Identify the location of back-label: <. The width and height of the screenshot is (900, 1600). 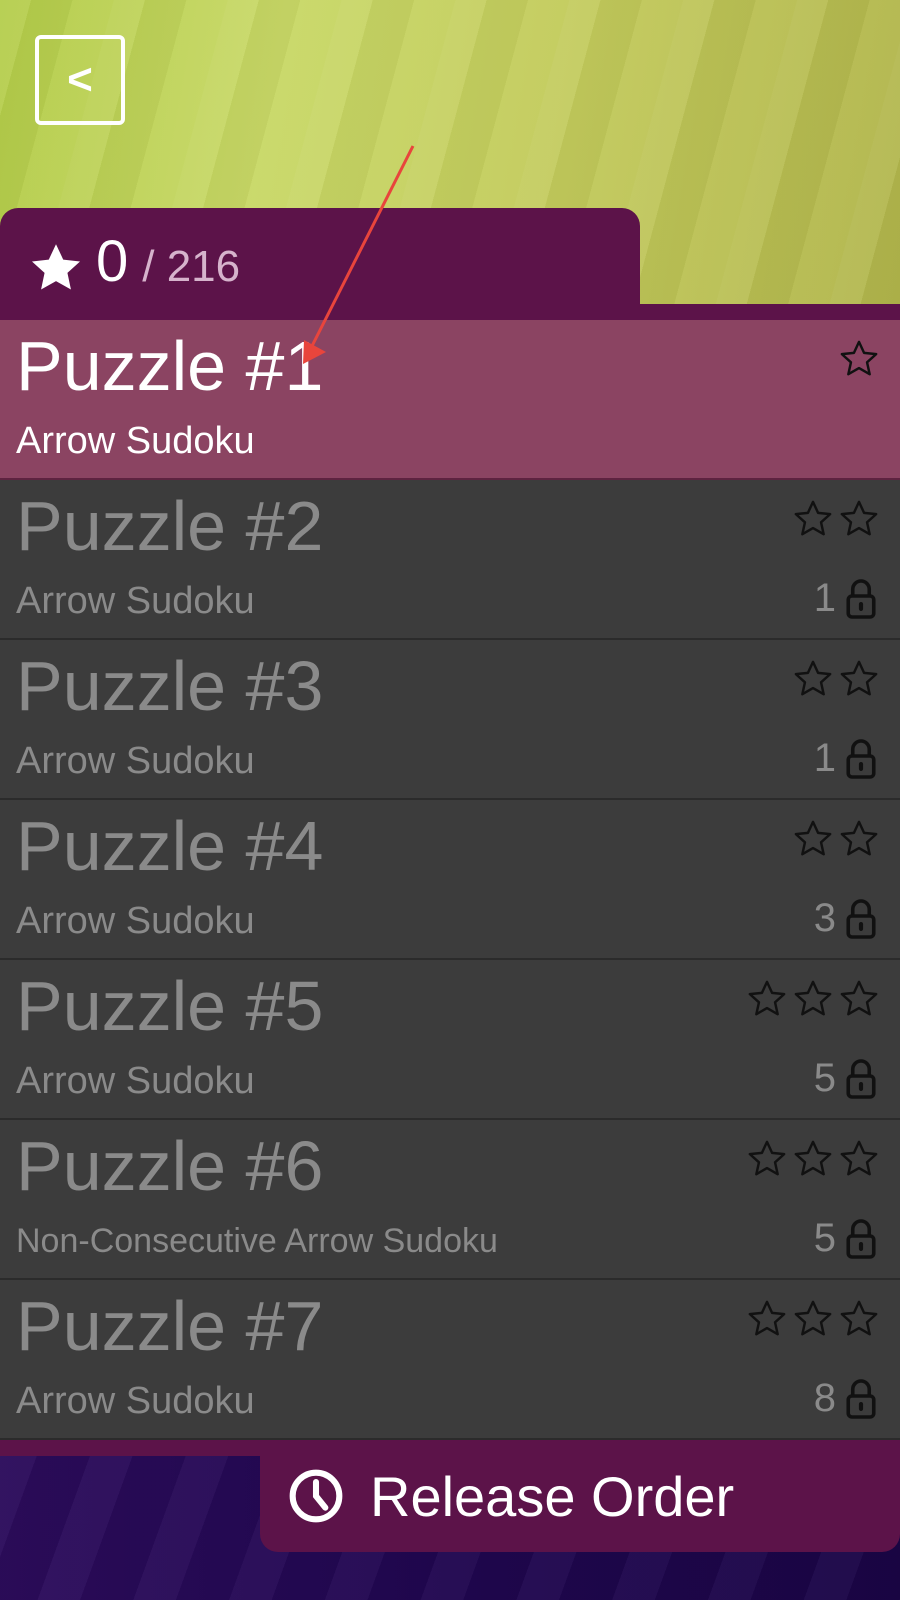
(80, 79).